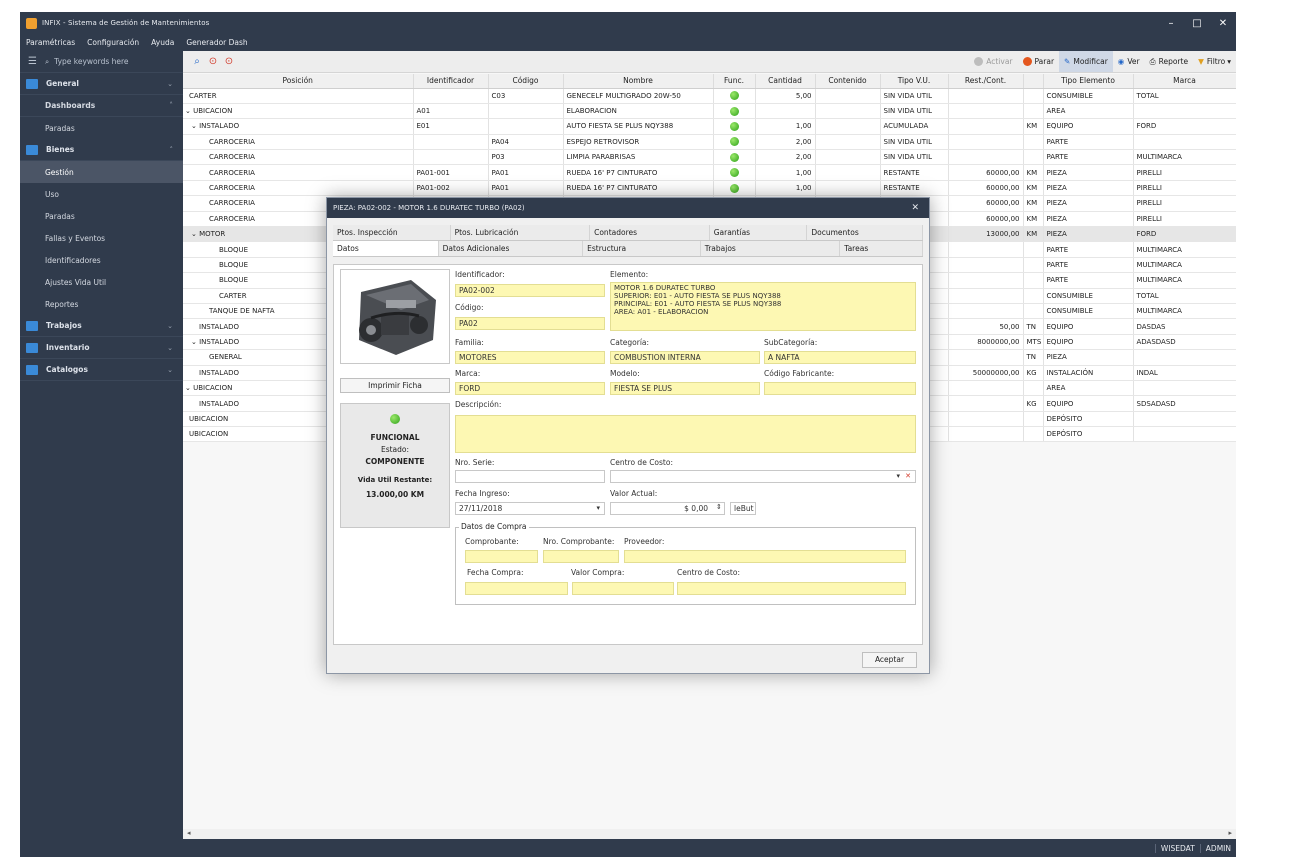 The image size is (1311, 868). What do you see at coordinates (101, 106) in the screenshot?
I see `sidebar-item-dashboards: Dashboards ˄` at bounding box center [101, 106].